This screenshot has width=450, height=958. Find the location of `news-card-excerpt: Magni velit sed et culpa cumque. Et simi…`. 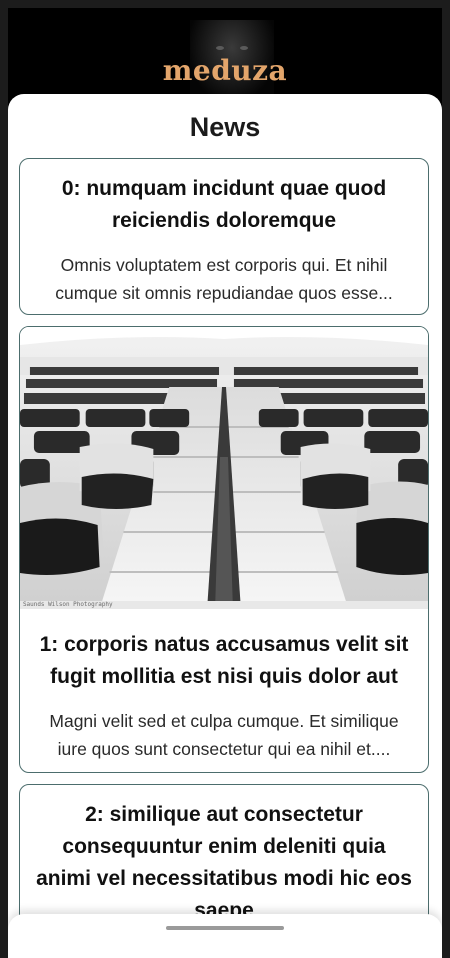

news-card-excerpt: Magni velit sed et culpa cumque. Et simi… is located at coordinates (224, 735).